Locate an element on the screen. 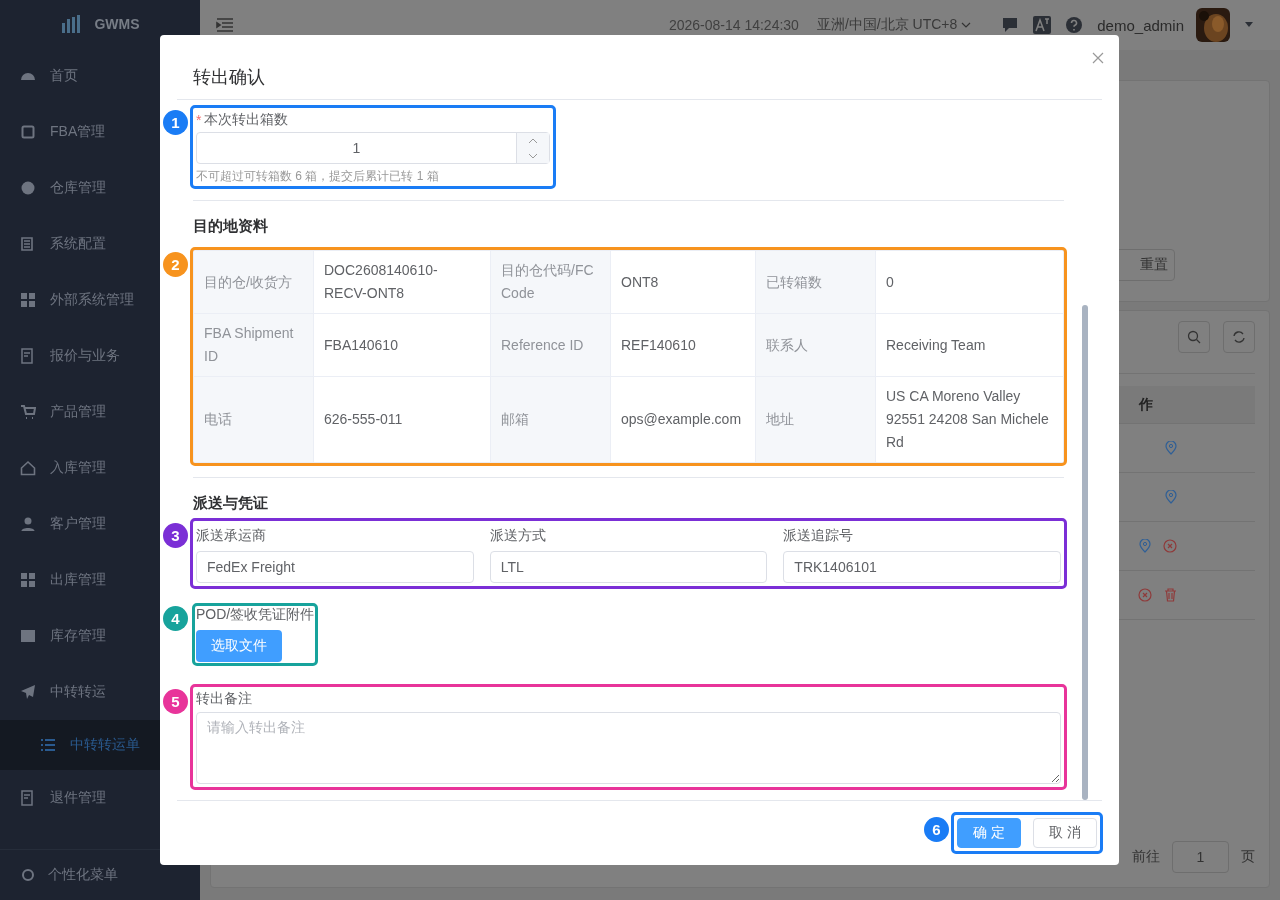 The height and width of the screenshot is (900, 1280). info-label: 电话 is located at coordinates (253, 419).